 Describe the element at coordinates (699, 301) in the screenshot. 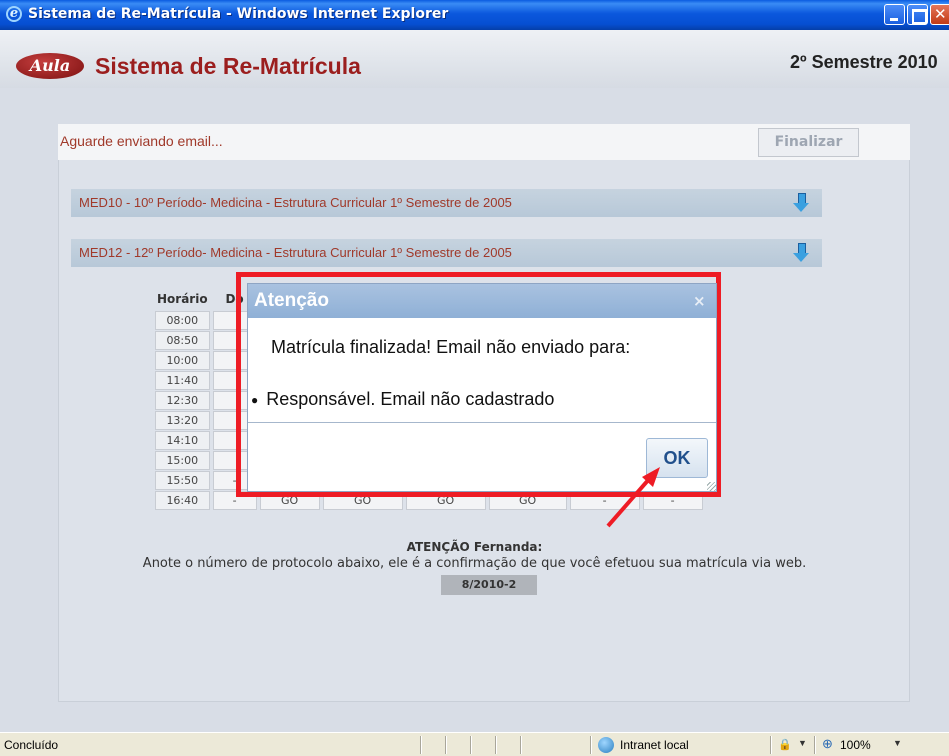

I see `close-icon: ×` at that location.